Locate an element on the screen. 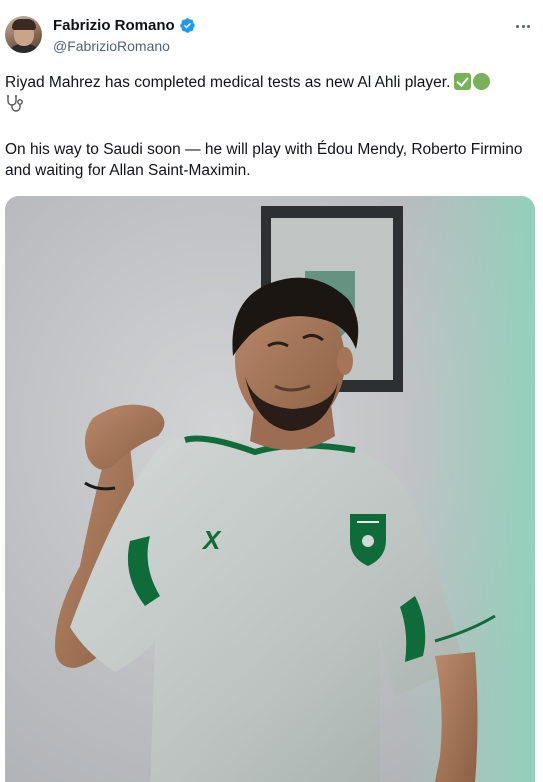 This screenshot has height=782, width=543. stethoscope-emoji is located at coordinates (15, 106).